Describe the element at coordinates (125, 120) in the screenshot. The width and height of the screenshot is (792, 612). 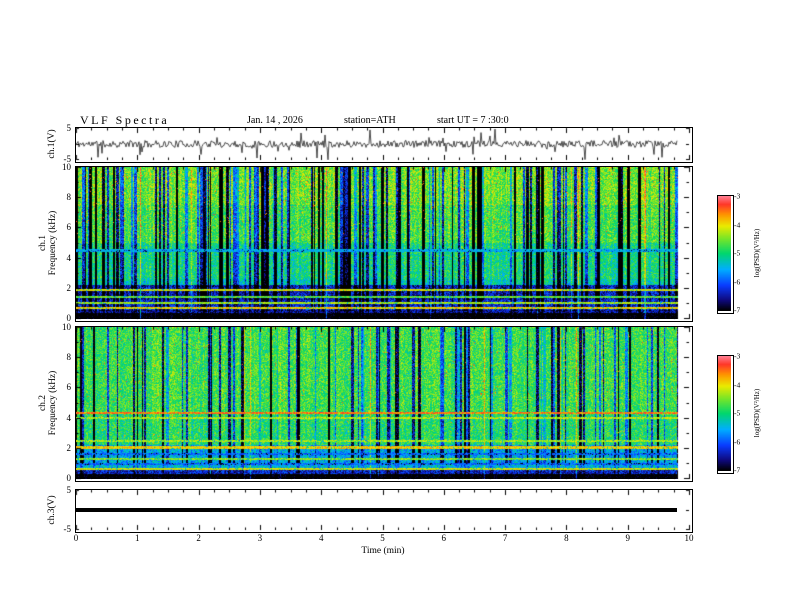
I see `plot-title: VLF Spectra` at that location.